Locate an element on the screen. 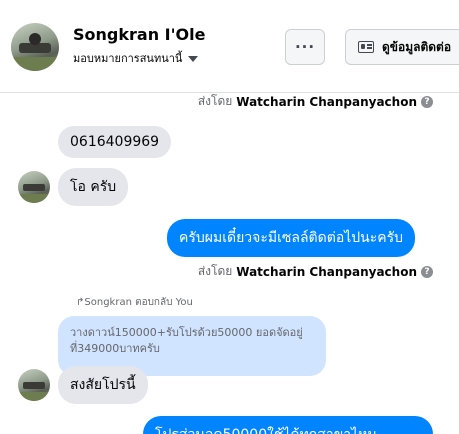 This screenshot has width=459, height=434. incoming-message: 0616409969 is located at coordinates (115, 142).